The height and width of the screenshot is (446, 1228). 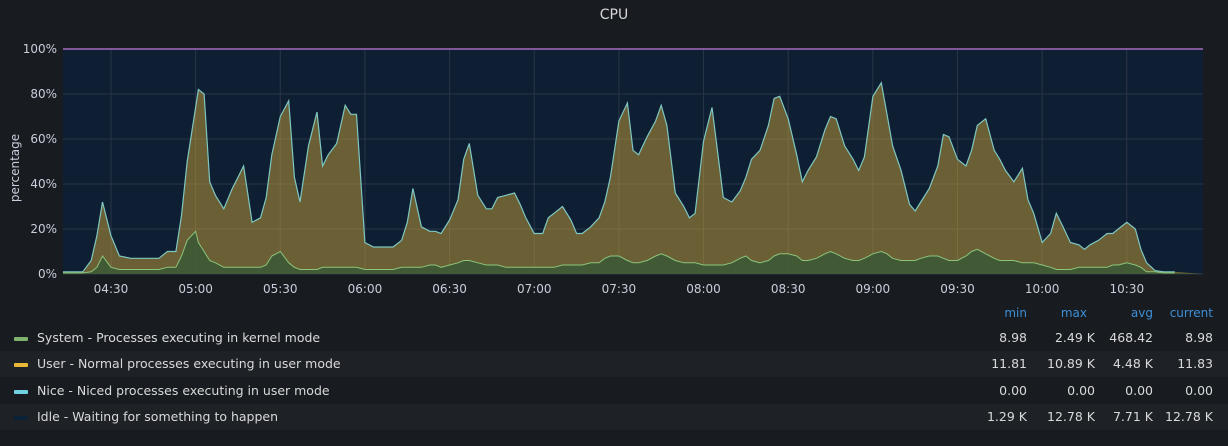 What do you see at coordinates (280, 289) in the screenshot?
I see `x-tick-label: 05:30` at bounding box center [280, 289].